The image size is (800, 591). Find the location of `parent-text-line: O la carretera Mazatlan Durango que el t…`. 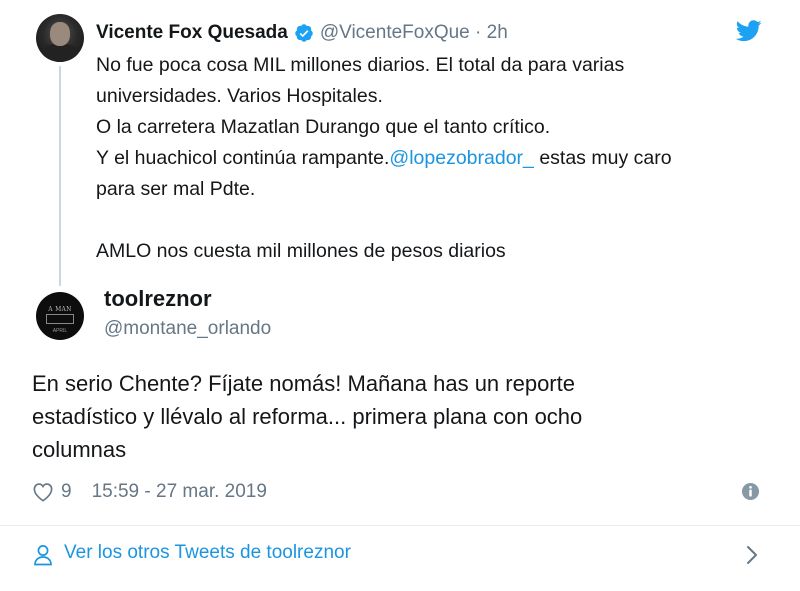

parent-text-line: O la carretera Mazatlan Durango que el t… is located at coordinates (323, 127).